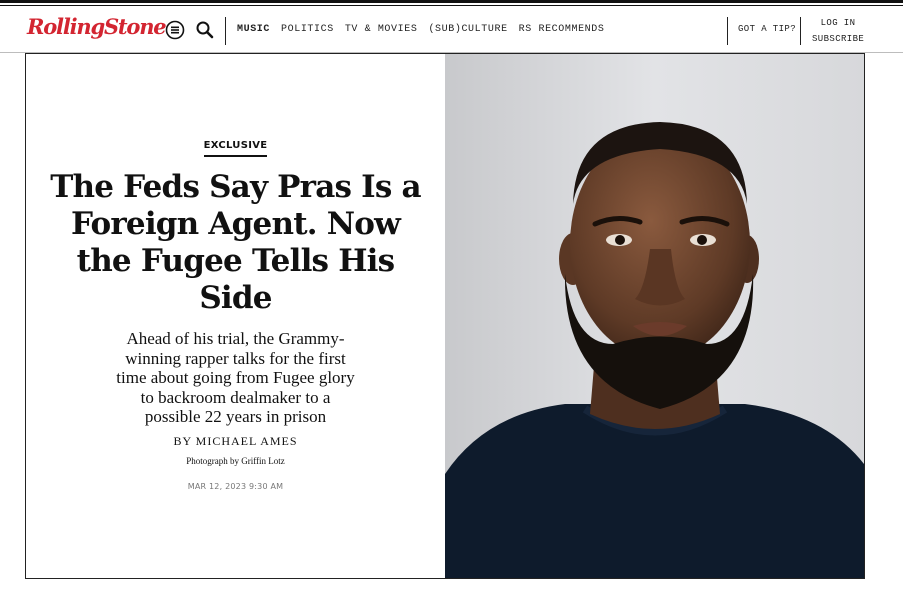 The height and width of the screenshot is (606, 903). What do you see at coordinates (253, 29) in the screenshot?
I see `nav-item-music: MUSIC` at bounding box center [253, 29].